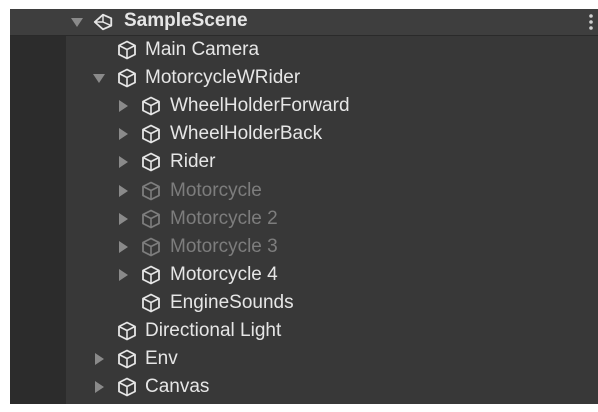 The image size is (598, 412). Describe the element at coordinates (224, 218) in the screenshot. I see `hierarchy-item-label: Motorcycle 2` at that location.